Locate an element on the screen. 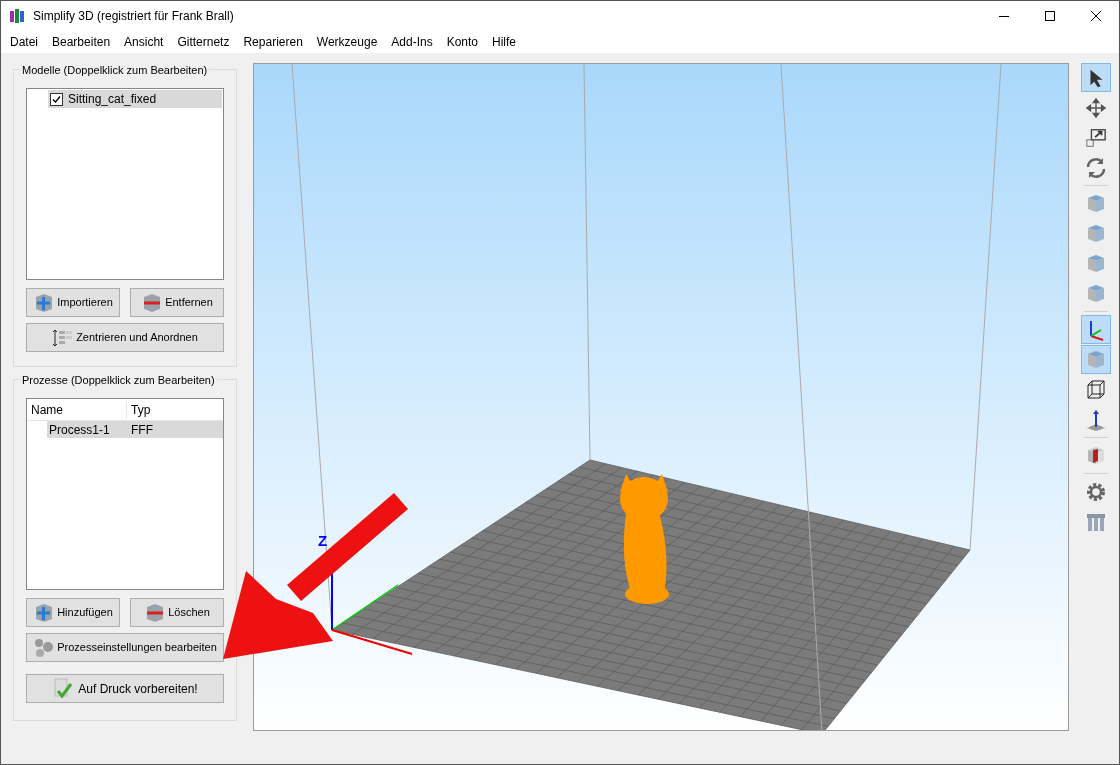 The image size is (1120, 765). panel-button: Entfernen is located at coordinates (177, 302).